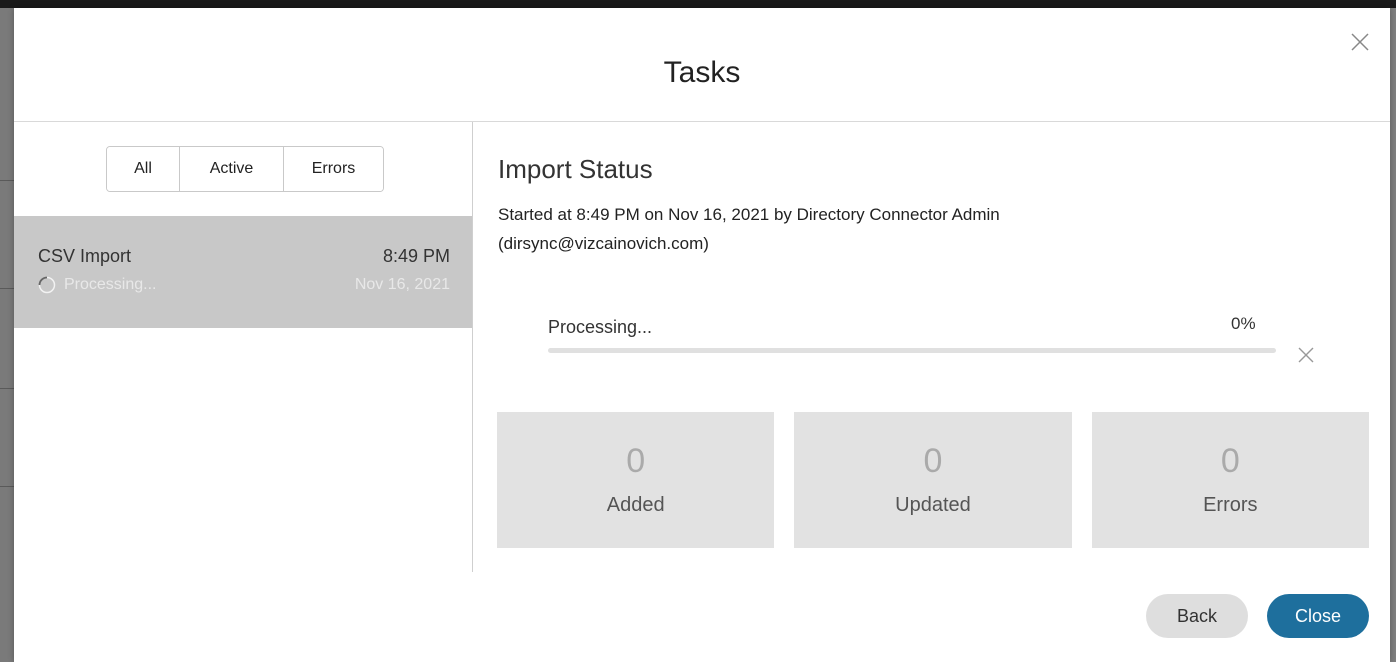  I want to click on back-button: Back, so click(1197, 616).